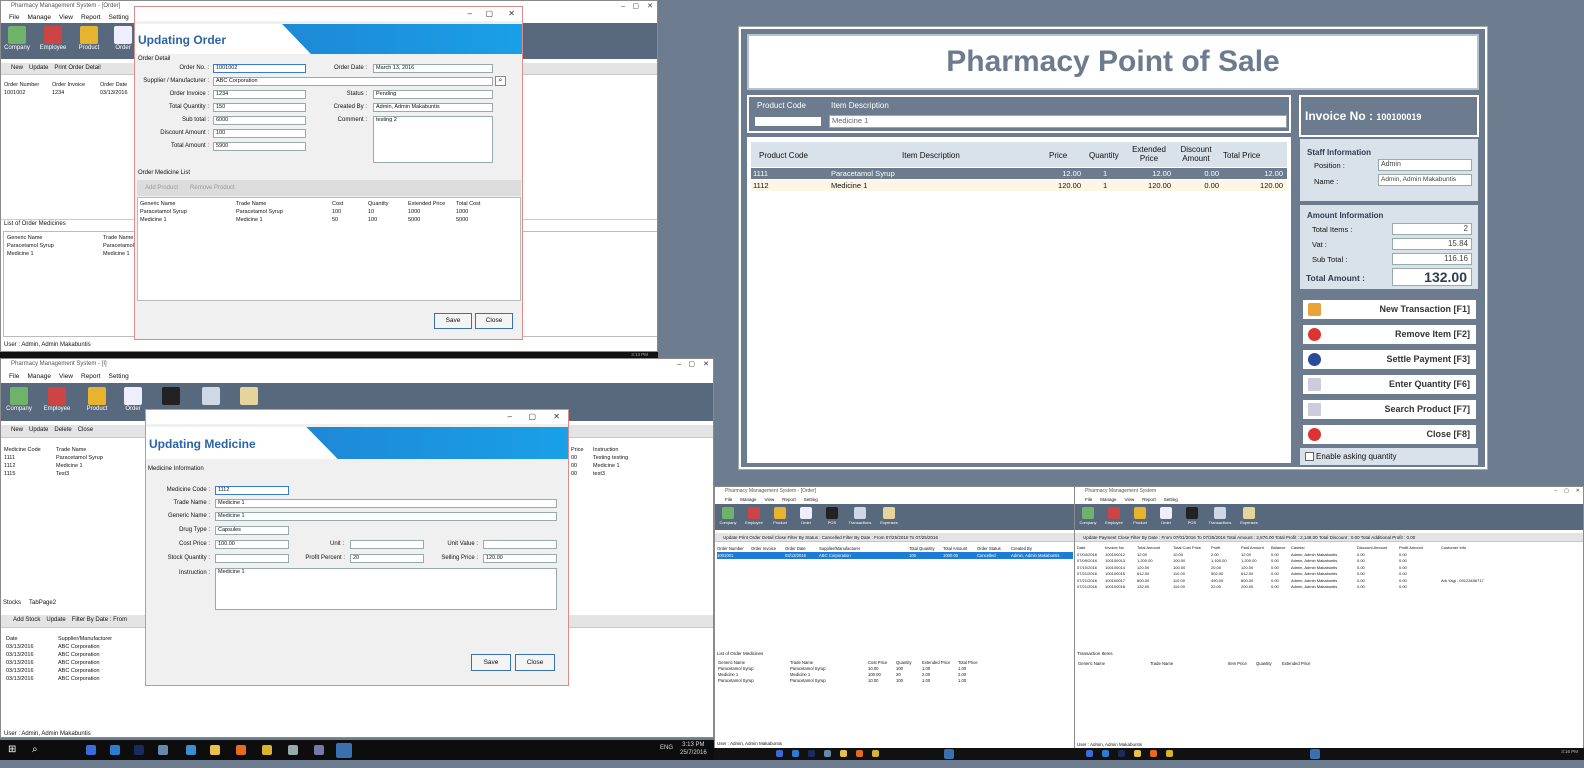  What do you see at coordinates (889, 515) in the screenshot?
I see `expenses-button: Expenses` at bounding box center [889, 515].